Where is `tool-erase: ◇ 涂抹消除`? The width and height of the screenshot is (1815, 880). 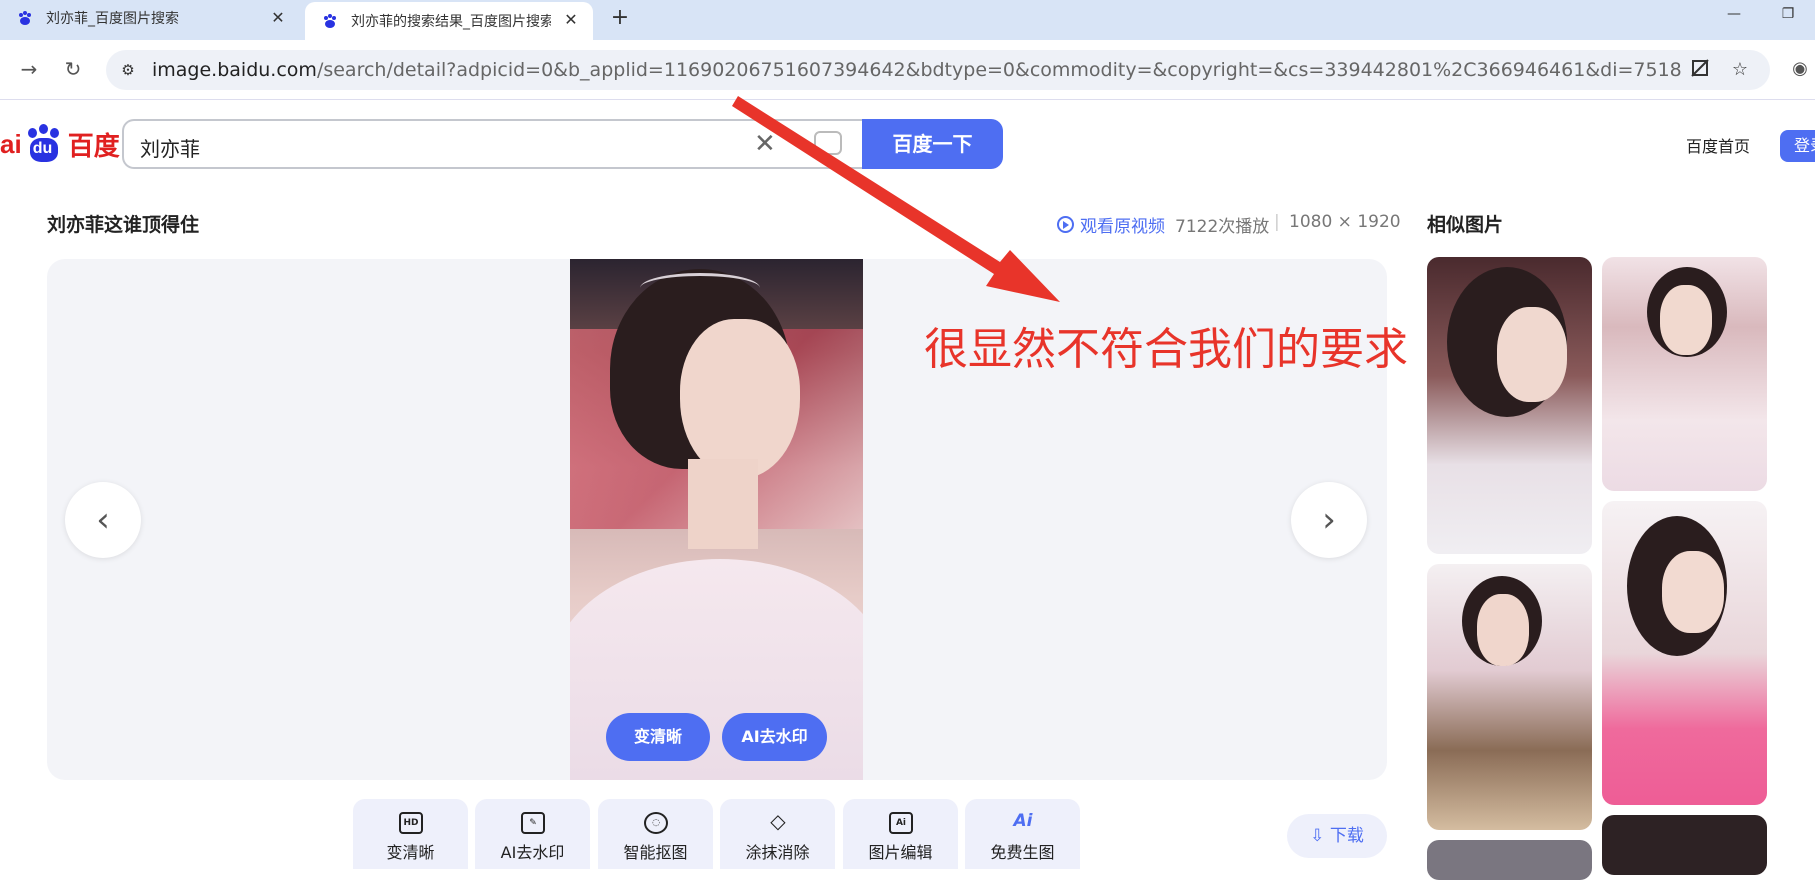 tool-erase: ◇ 涂抹消除 is located at coordinates (777, 834).